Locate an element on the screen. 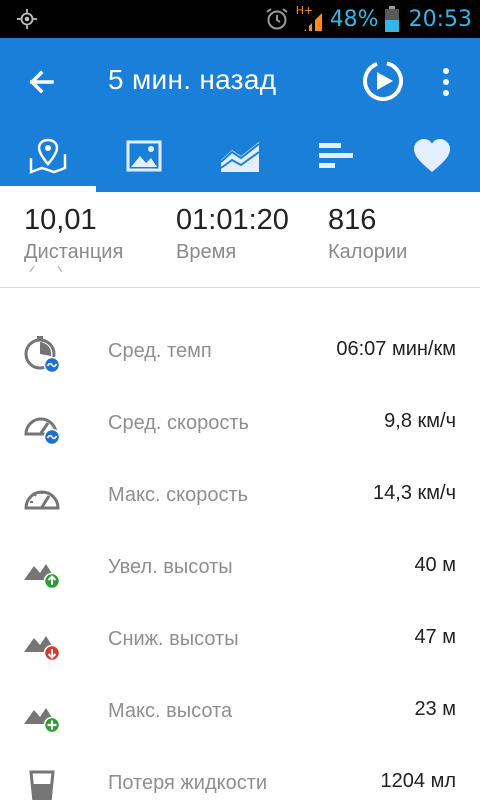  tab-photos is located at coordinates (144, 161).